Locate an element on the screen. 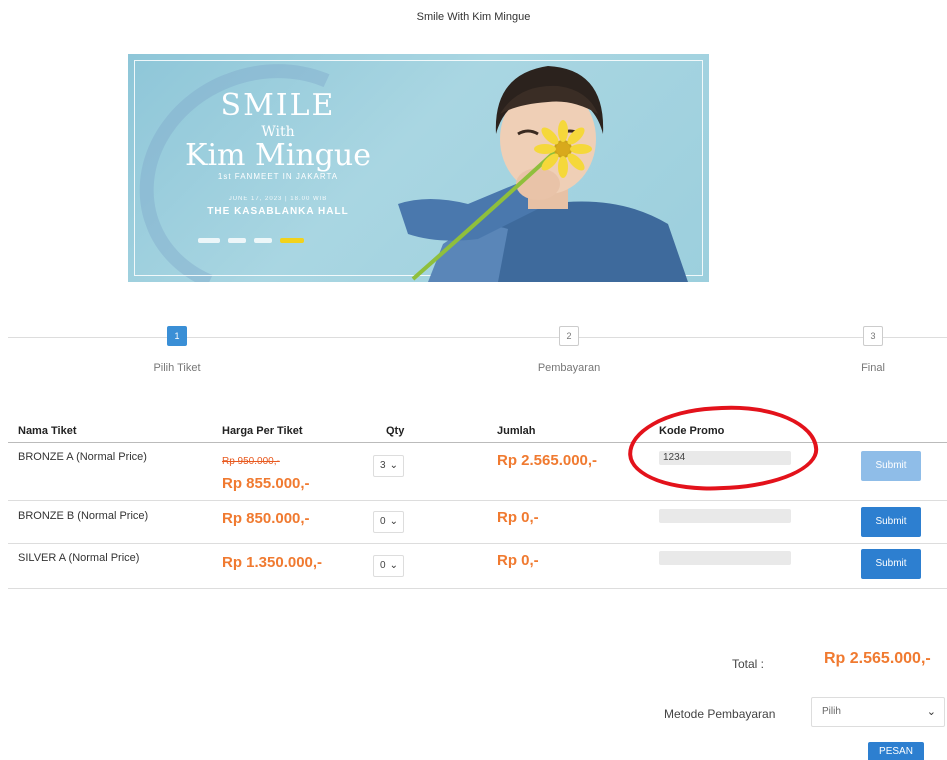 This screenshot has width=947, height=760. step-3-label: Final is located at coordinates (873, 368).